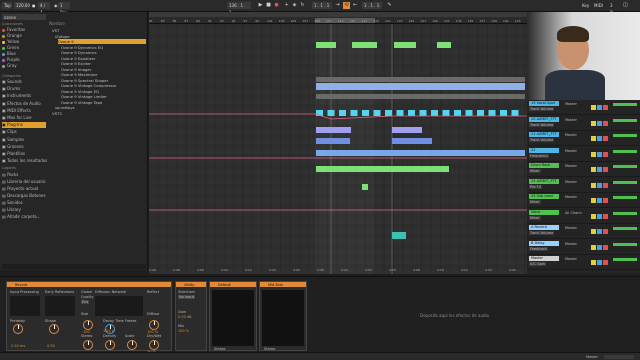 The width and height of the screenshot is (640, 360). I want to click on category-item: ▣ Drums, so click(11, 89).